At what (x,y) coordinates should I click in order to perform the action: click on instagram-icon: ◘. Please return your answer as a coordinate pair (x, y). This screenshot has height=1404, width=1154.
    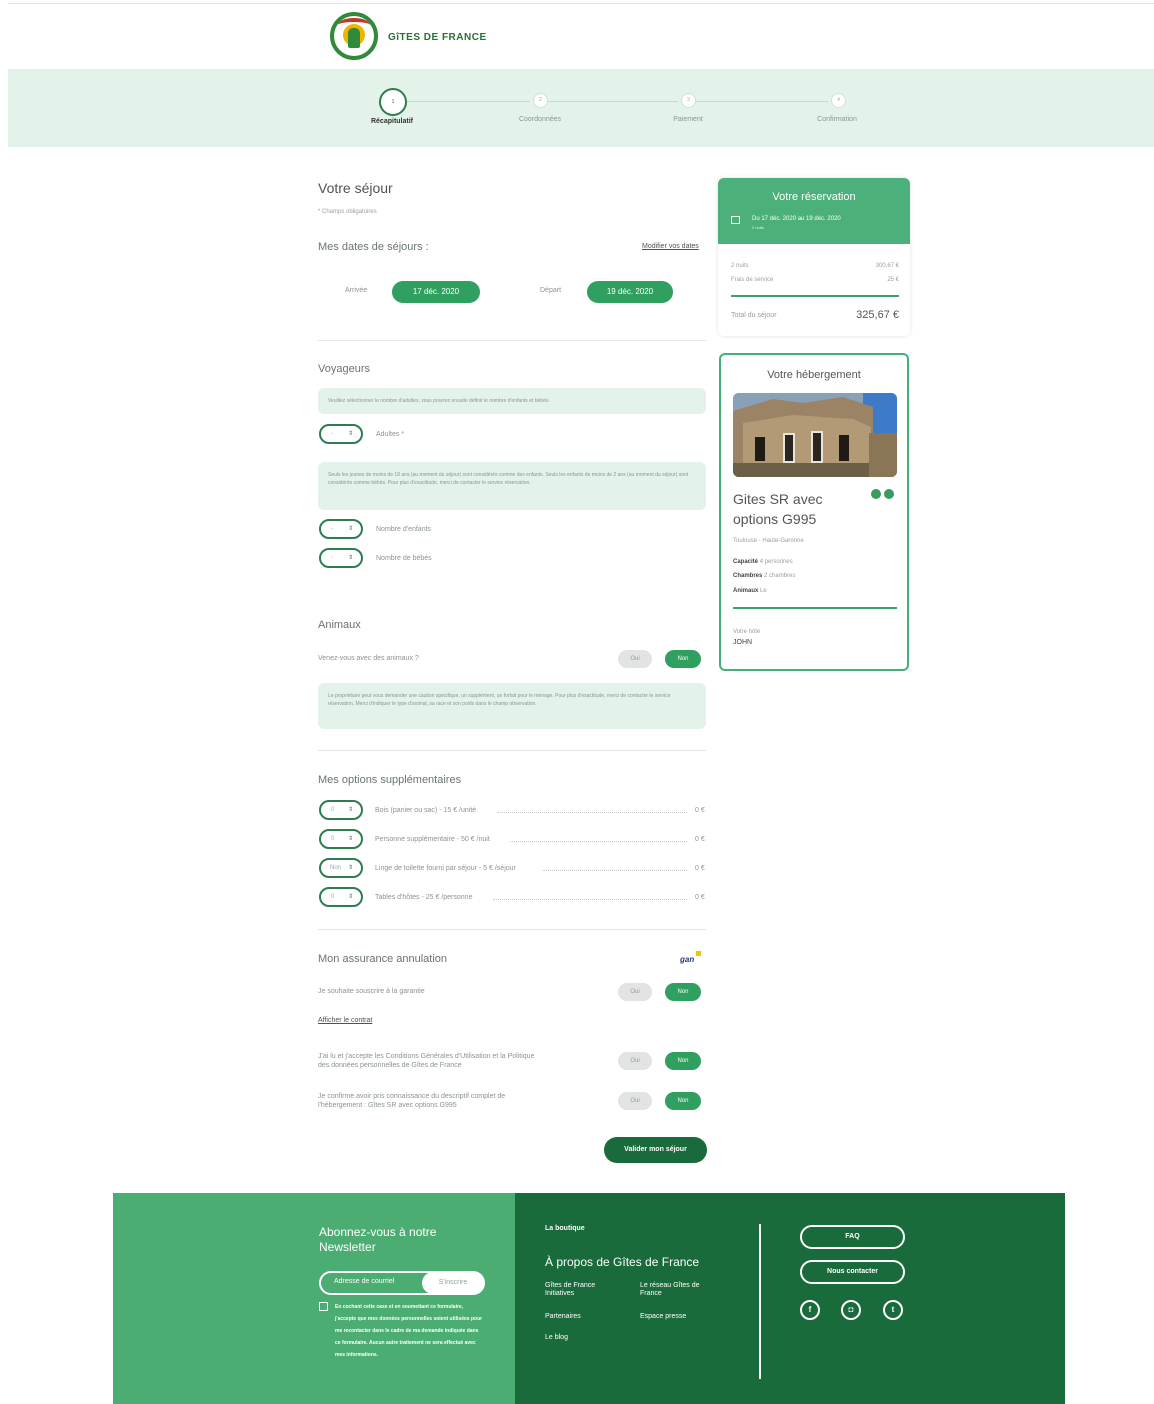
    Looking at the image, I should click on (851, 1310).